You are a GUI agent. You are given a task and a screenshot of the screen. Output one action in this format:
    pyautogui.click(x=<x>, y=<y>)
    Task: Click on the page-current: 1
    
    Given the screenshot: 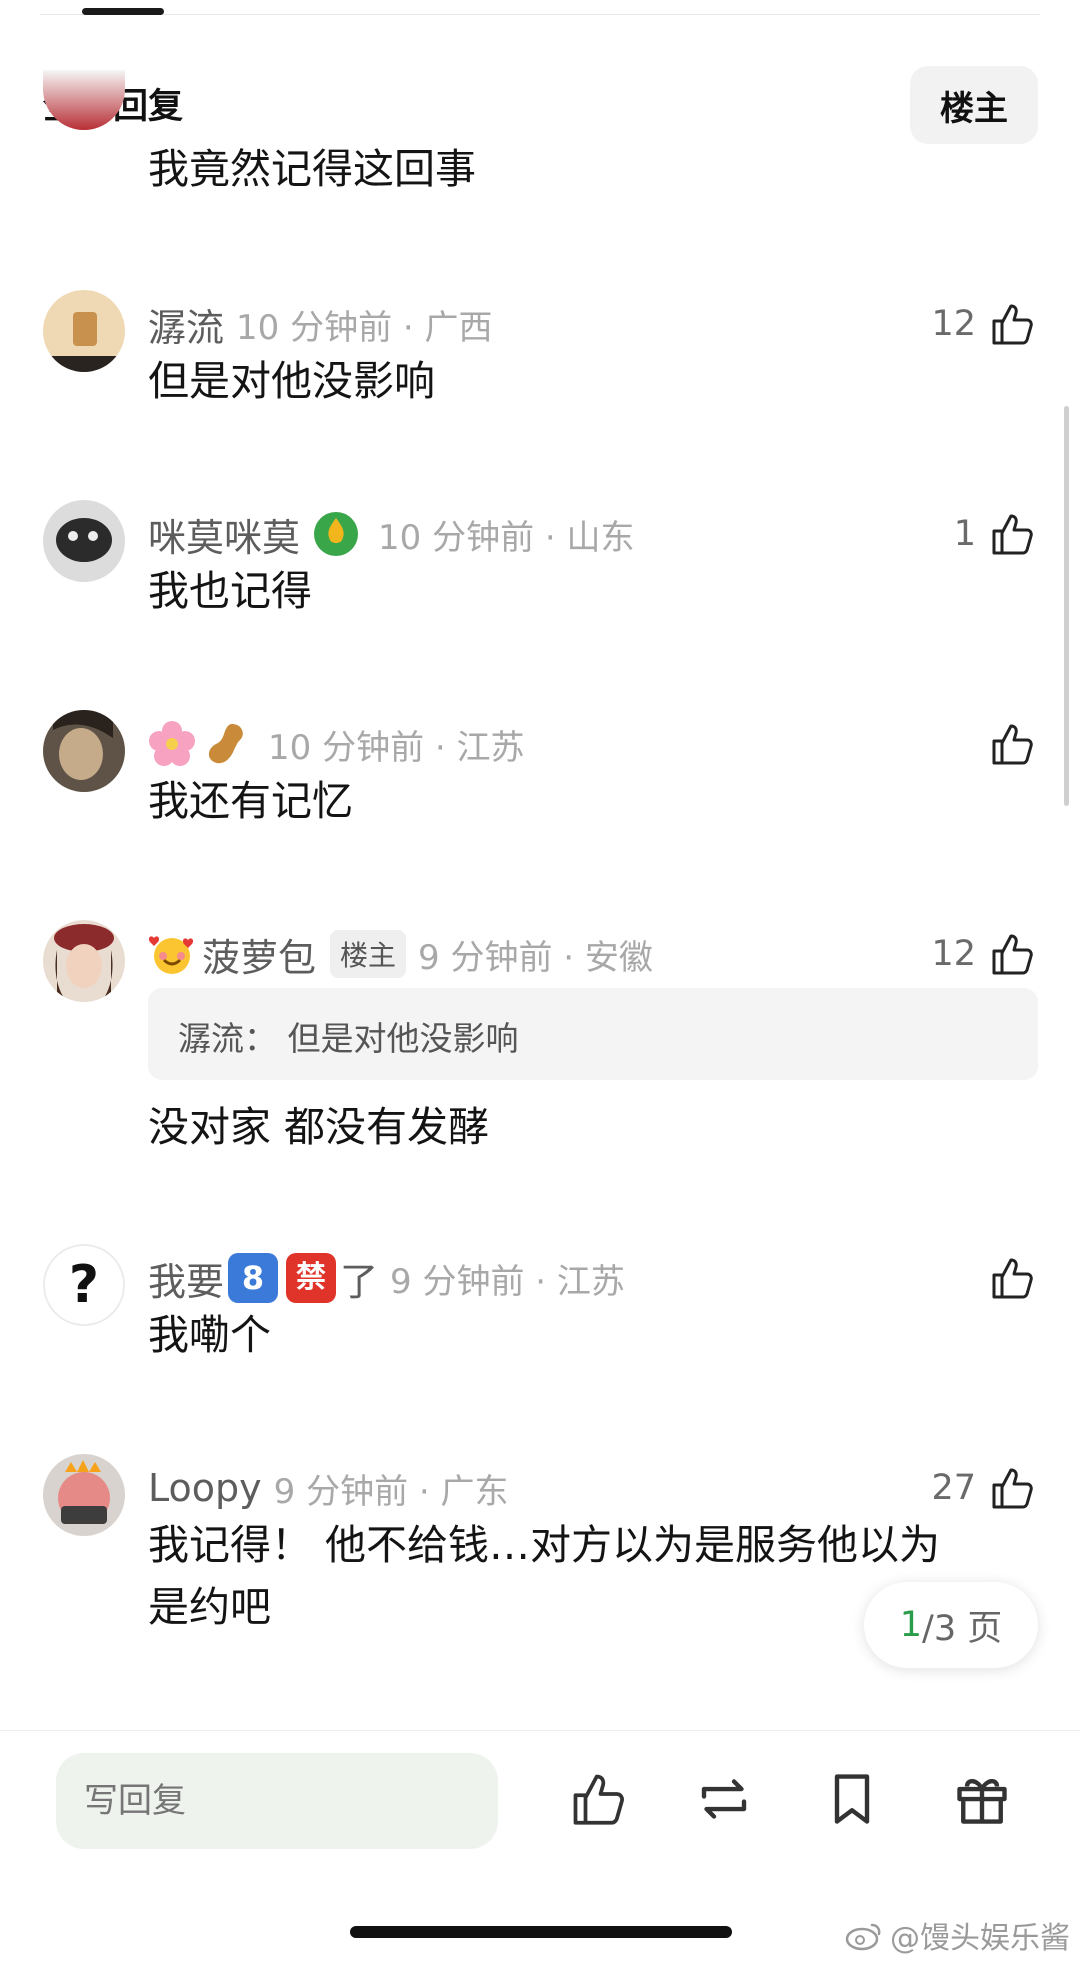 What is the action you would take?
    pyautogui.click(x=911, y=1625)
    